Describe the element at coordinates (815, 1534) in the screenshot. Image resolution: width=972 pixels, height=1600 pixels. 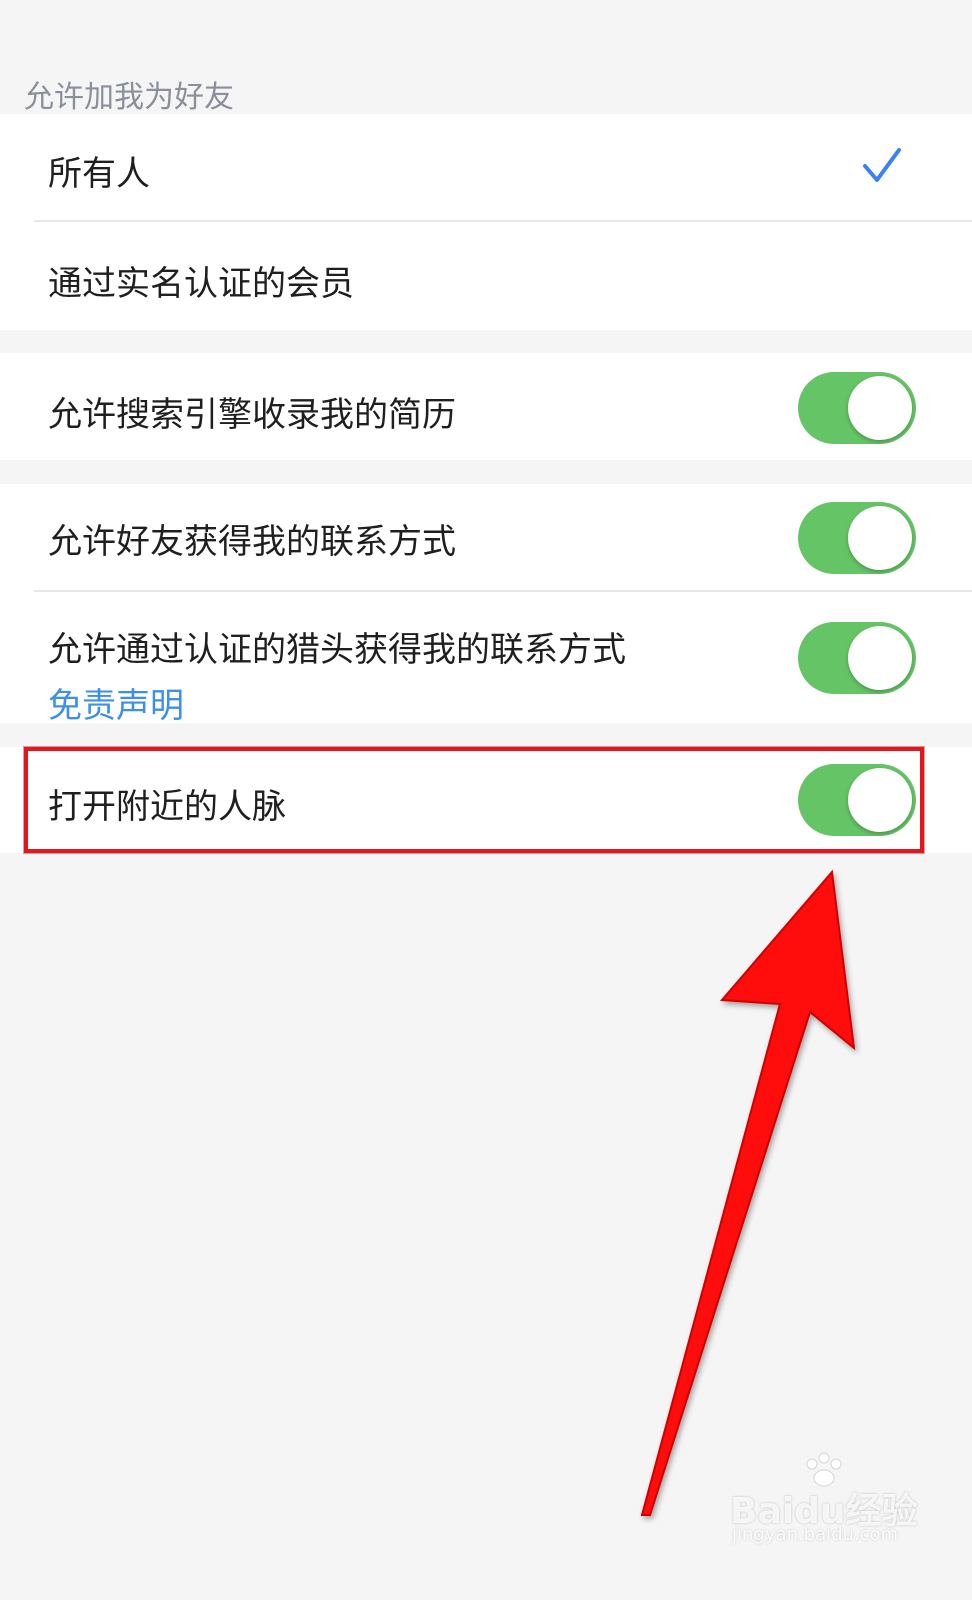
I see `watermark-url: jingyan.baidu.com` at that location.